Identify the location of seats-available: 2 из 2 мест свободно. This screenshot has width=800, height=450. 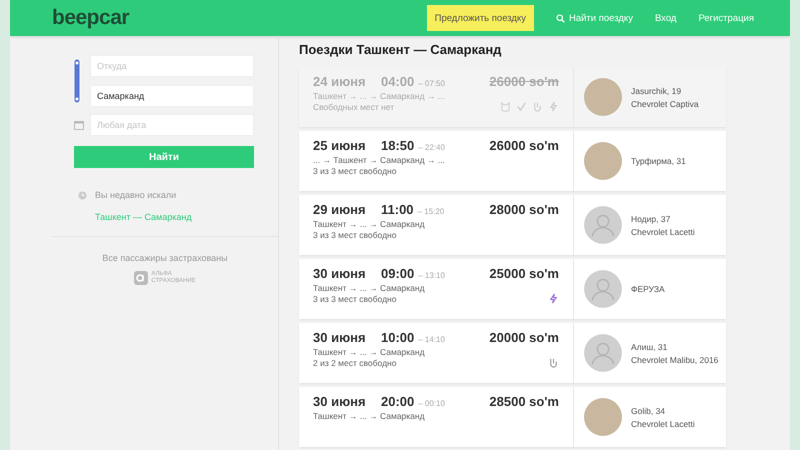
(355, 363).